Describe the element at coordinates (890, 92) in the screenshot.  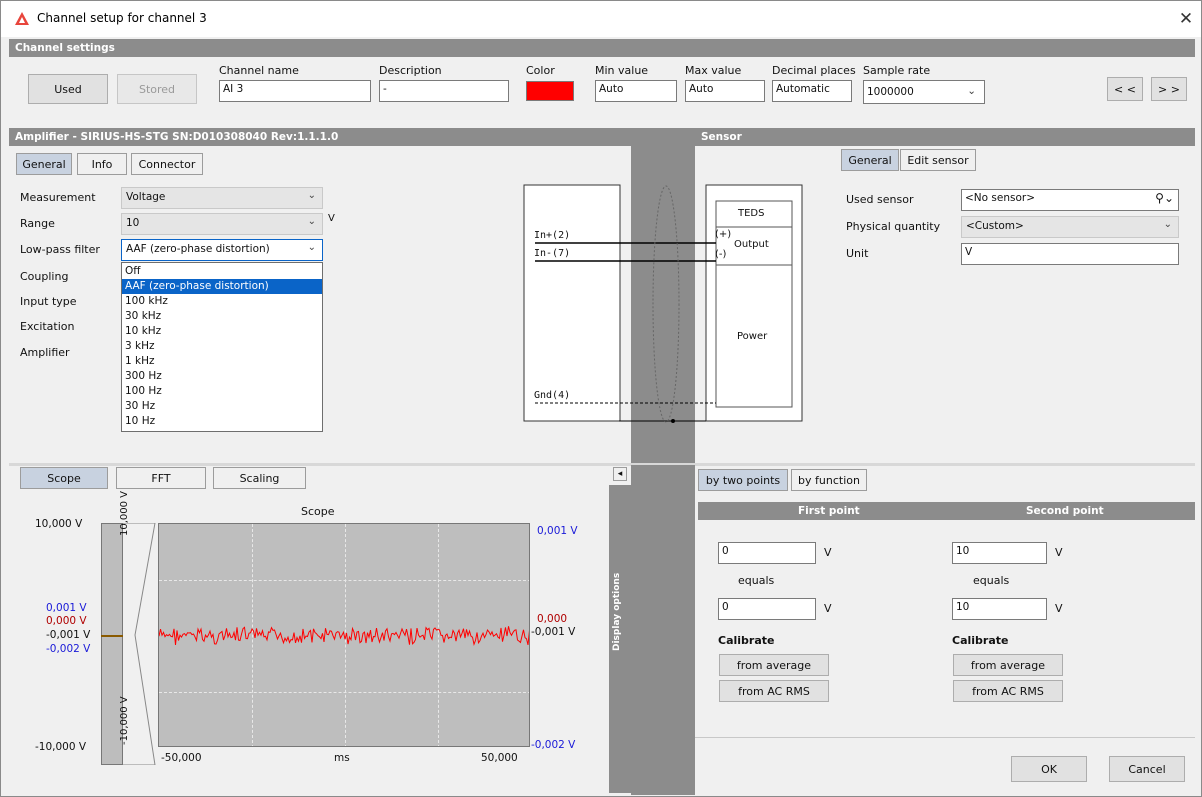
I see `sample-rate-value: 1000000` at that location.